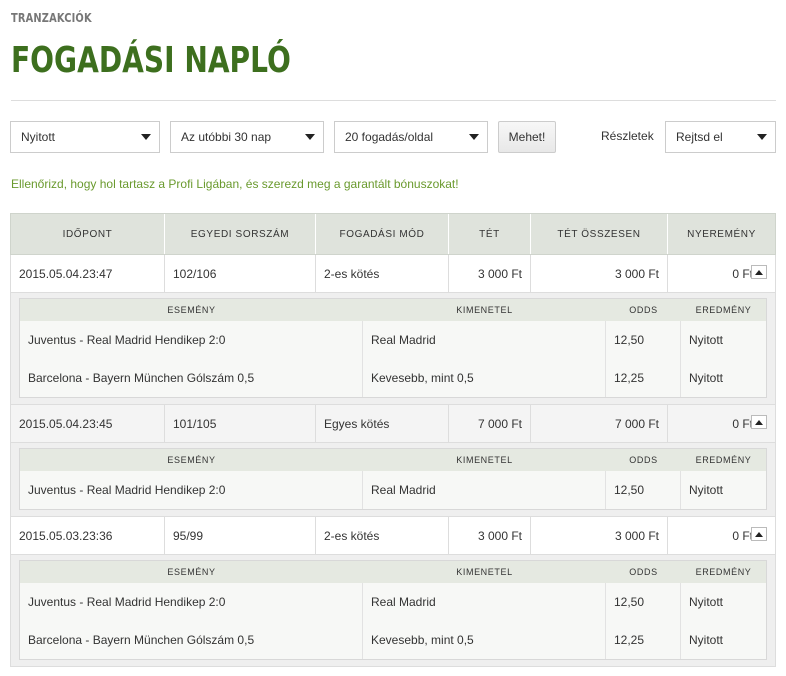  I want to click on period-select-value: Az utóbbi 30 nap, so click(226, 137).